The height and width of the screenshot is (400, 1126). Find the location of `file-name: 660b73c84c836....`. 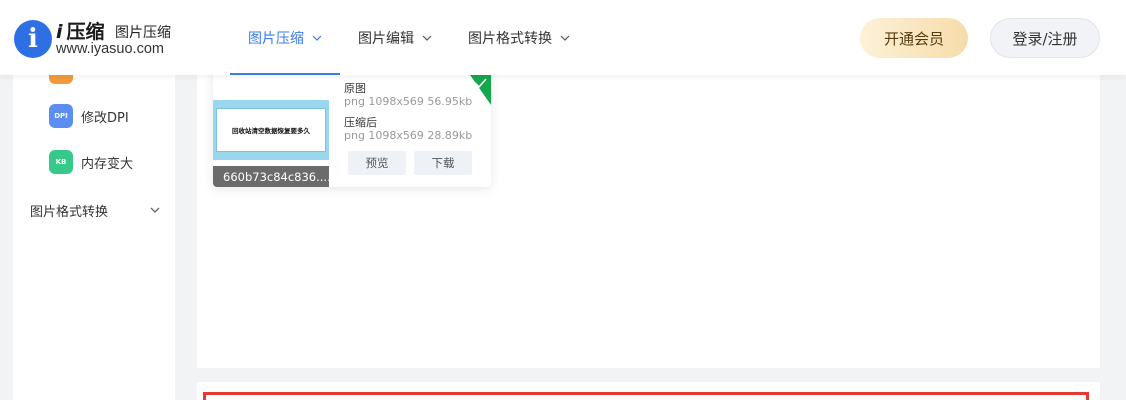

file-name: 660b73c84c836.... is located at coordinates (272, 176).